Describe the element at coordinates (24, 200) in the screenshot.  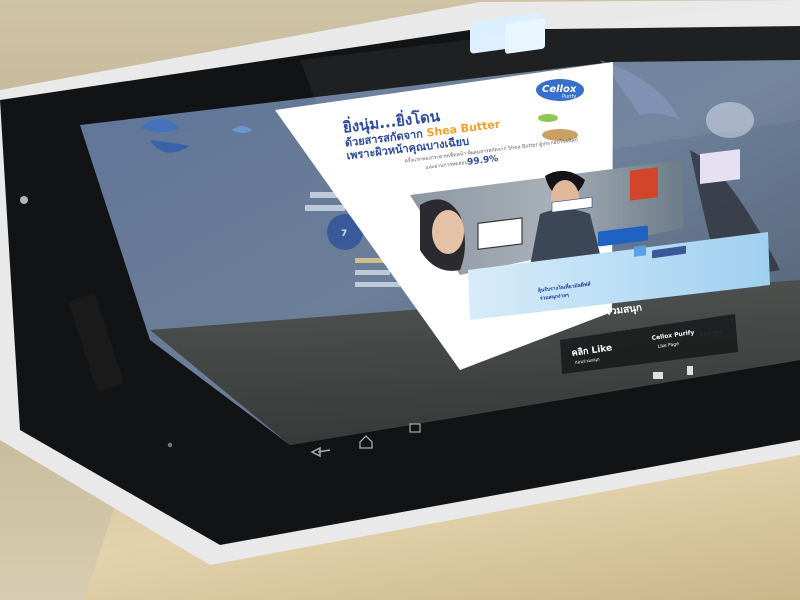
I see `tablet-side-button` at that location.